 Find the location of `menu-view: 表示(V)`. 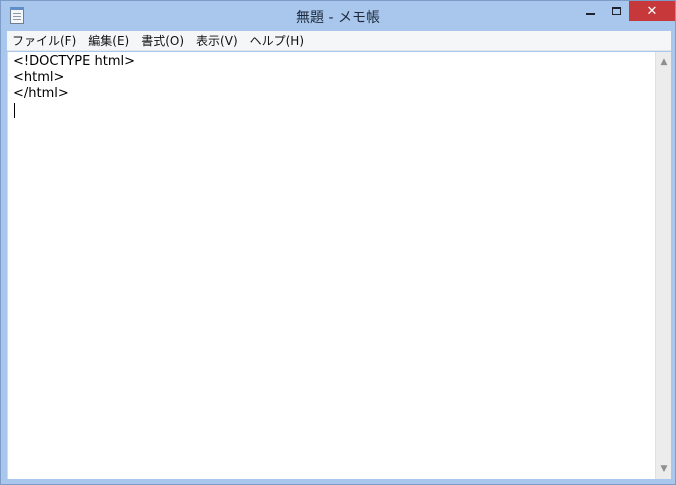

menu-view: 表示(V) is located at coordinates (218, 41).